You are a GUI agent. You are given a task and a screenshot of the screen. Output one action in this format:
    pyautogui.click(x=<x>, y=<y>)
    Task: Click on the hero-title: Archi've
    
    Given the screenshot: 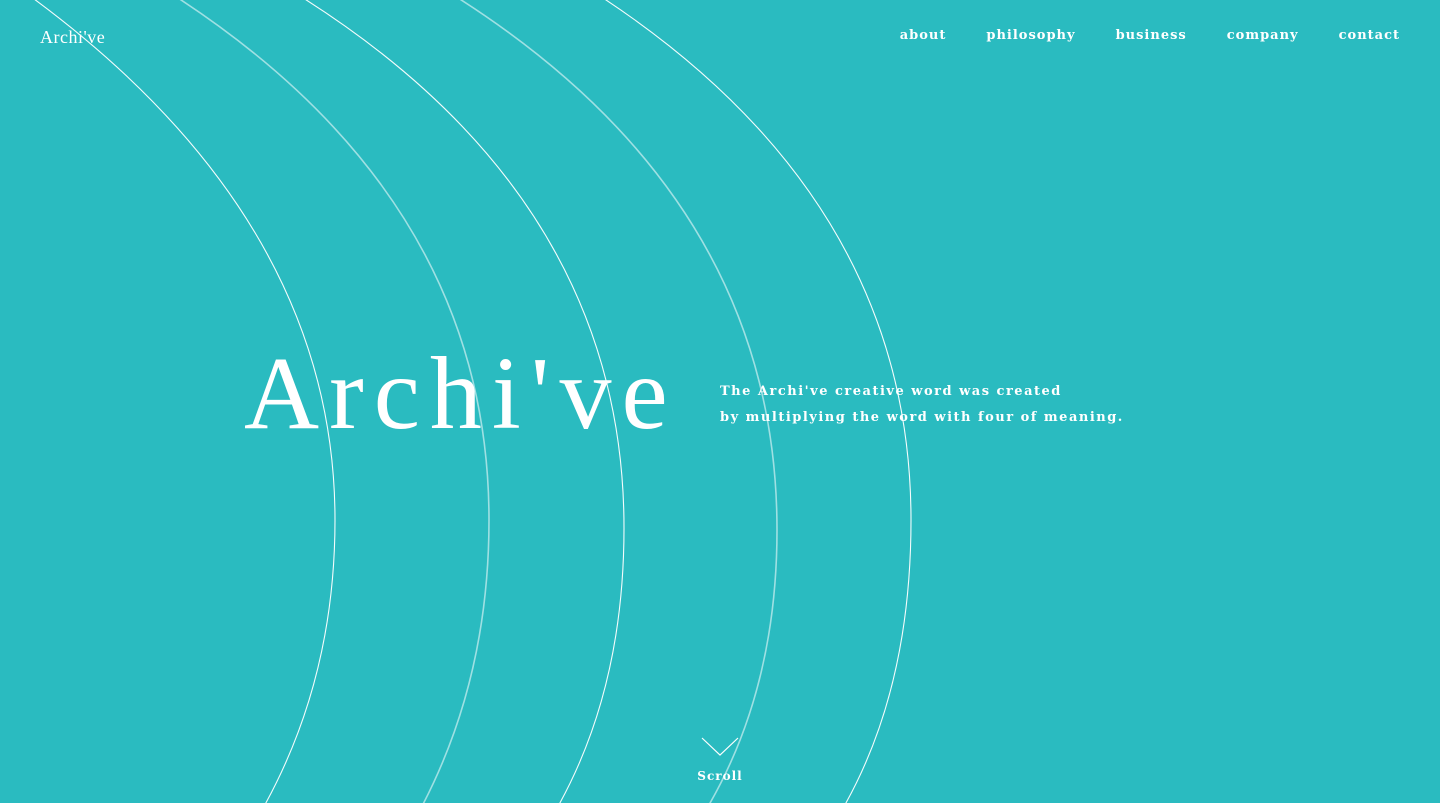 What is the action you would take?
    pyautogui.click(x=461, y=393)
    